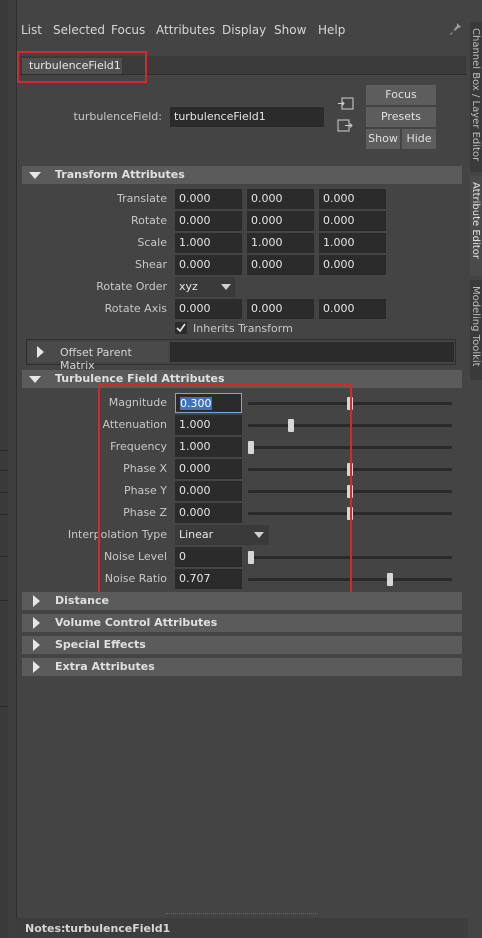 The image size is (482, 938). Describe the element at coordinates (148, 220) in the screenshot. I see `rotate-label: Rotate` at that location.